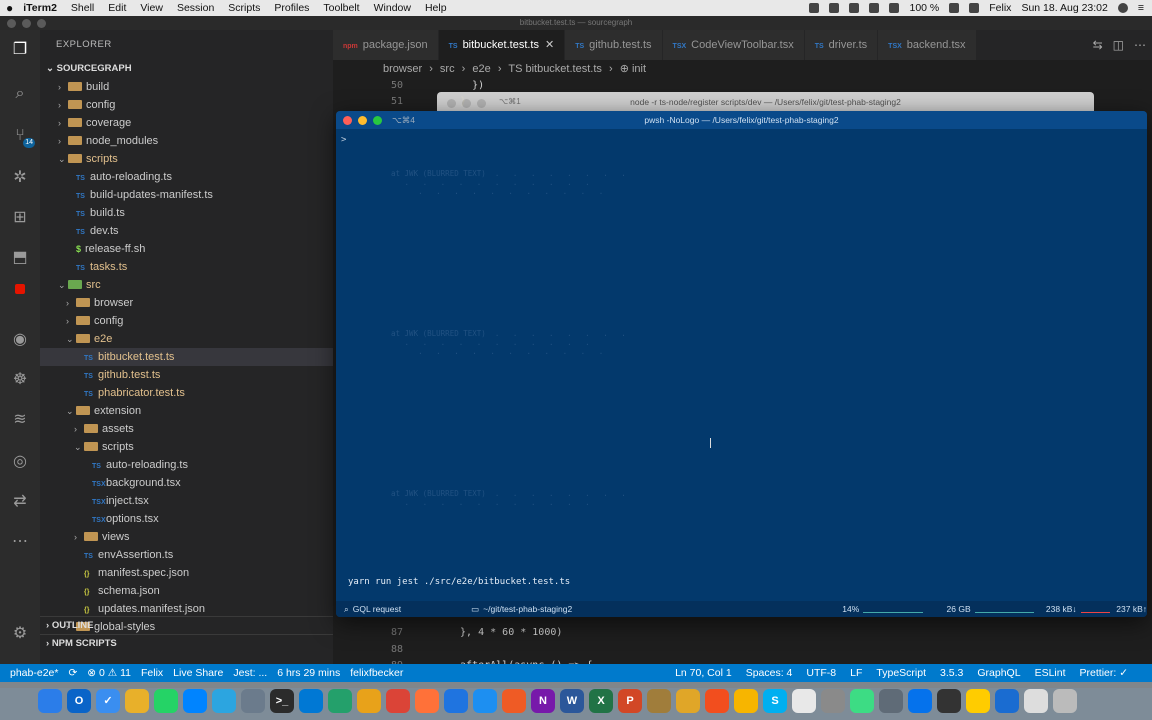 Image resolution: width=1152 pixels, height=720 pixels. Describe the element at coordinates (998, 673) in the screenshot. I see `graphql-status: GraphQL` at that location.